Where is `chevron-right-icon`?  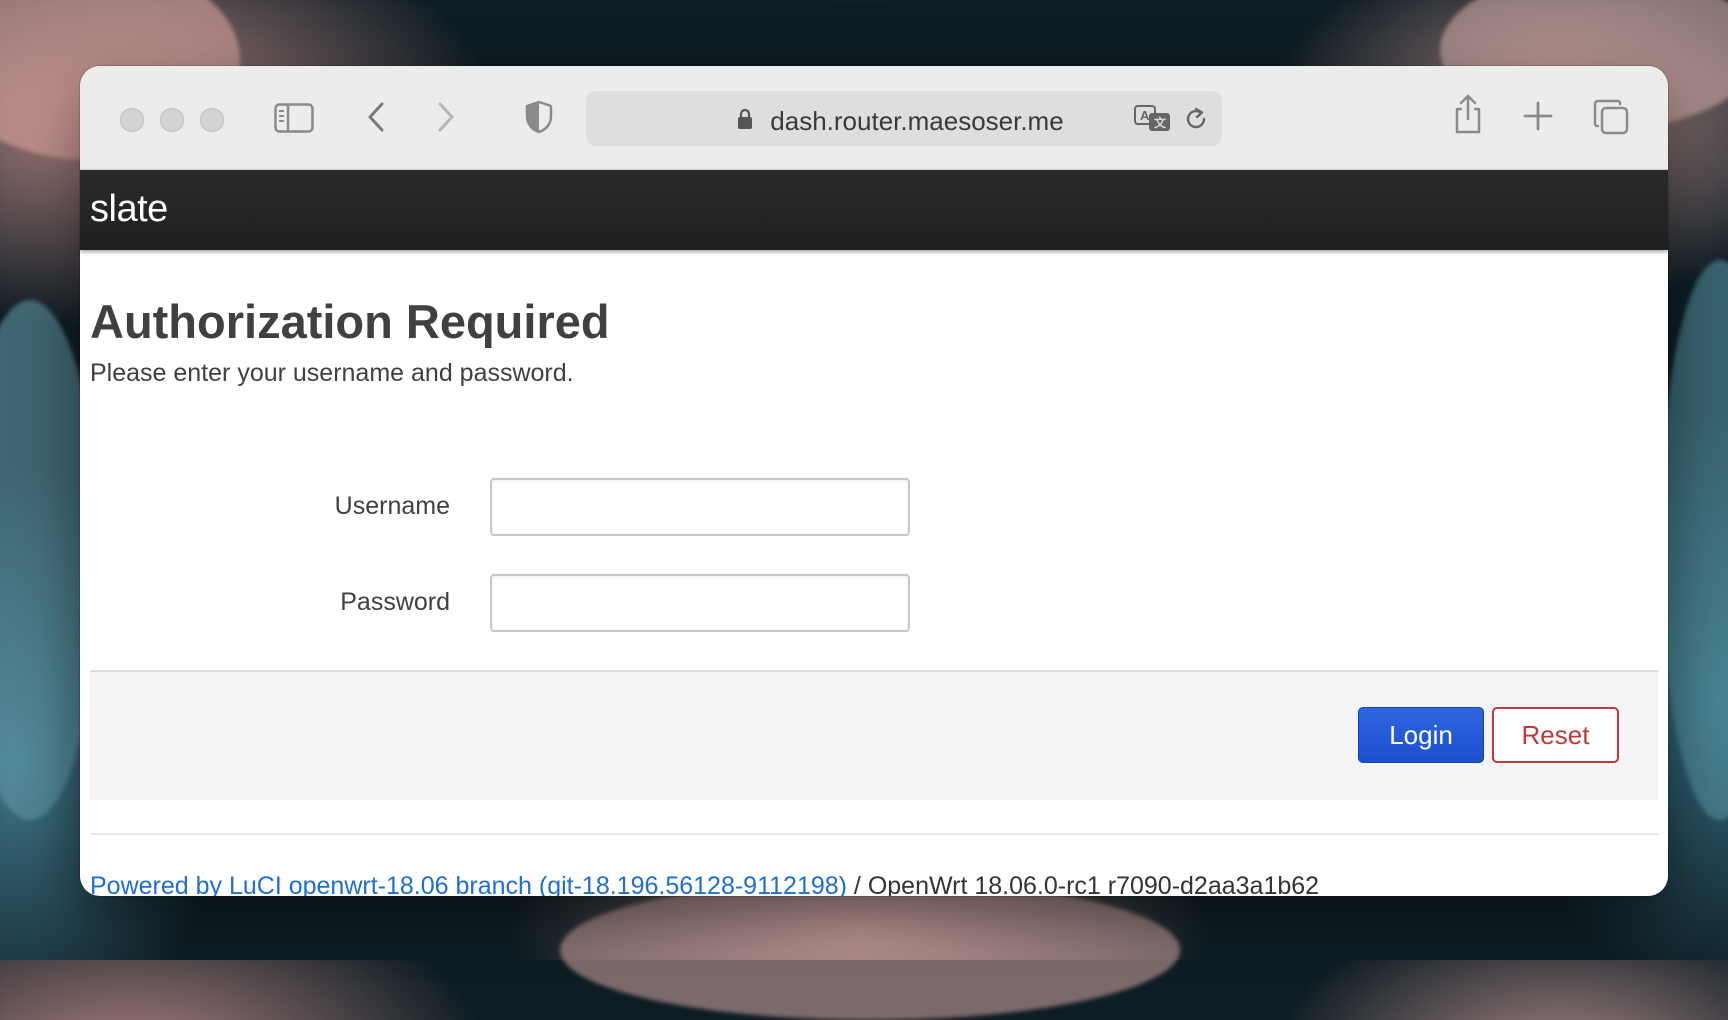
chevron-right-icon is located at coordinates (446, 117).